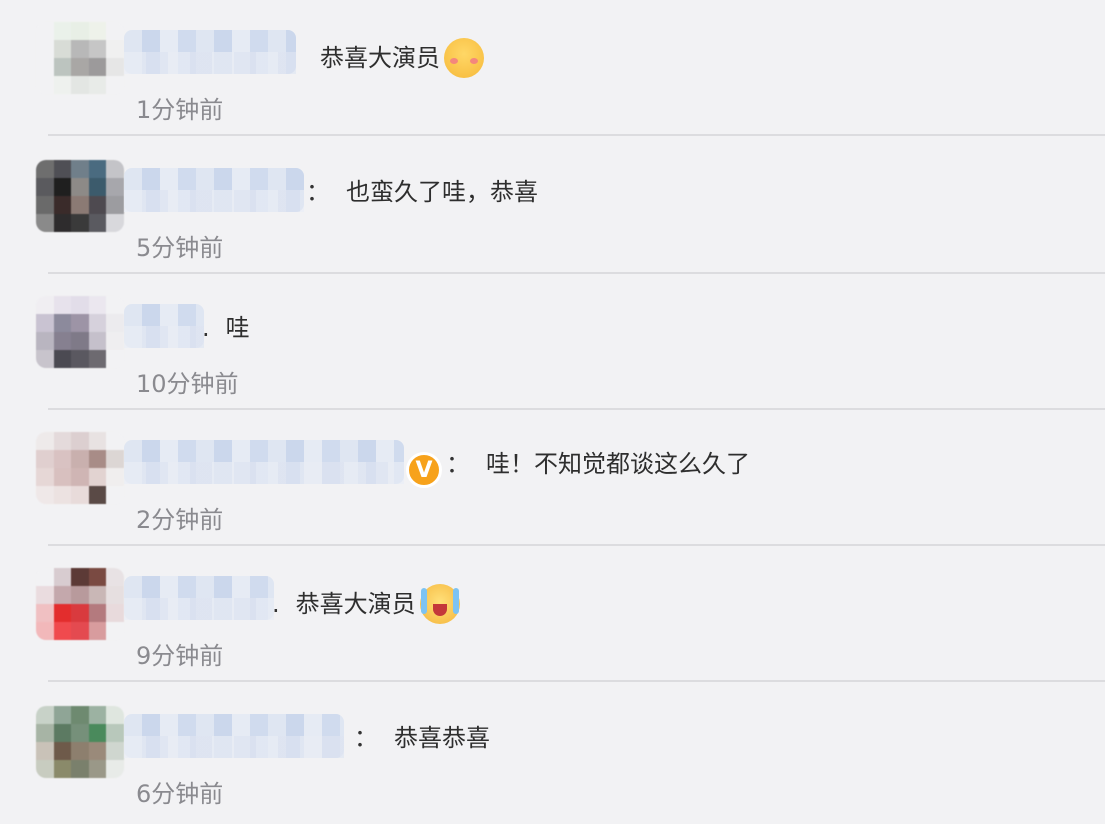  I want to click on comment-text-row: ： 也蛮久了哇，恭喜, so click(422, 192).